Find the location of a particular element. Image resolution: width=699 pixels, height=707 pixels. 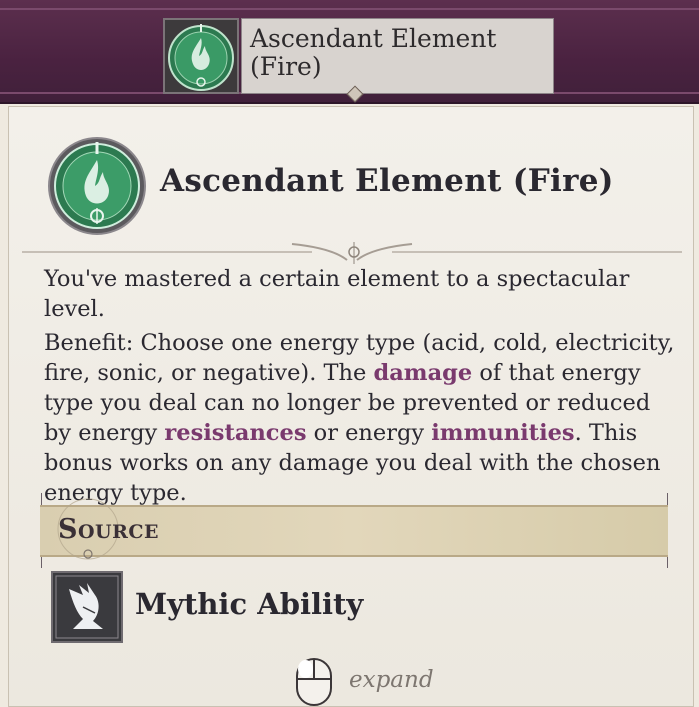

expand-hint: expand is located at coordinates (391, 680).